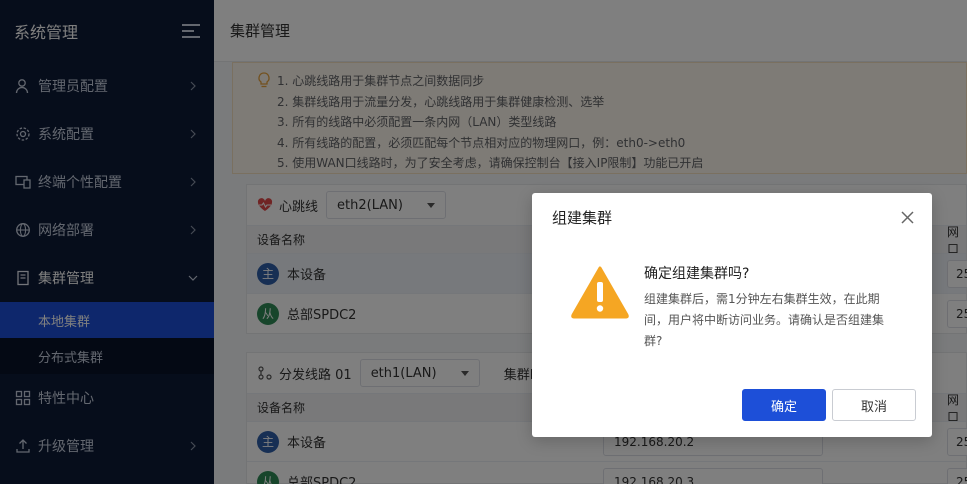 Image resolution: width=967 pixels, height=484 pixels. I want to click on confirm-button: 确定, so click(784, 405).